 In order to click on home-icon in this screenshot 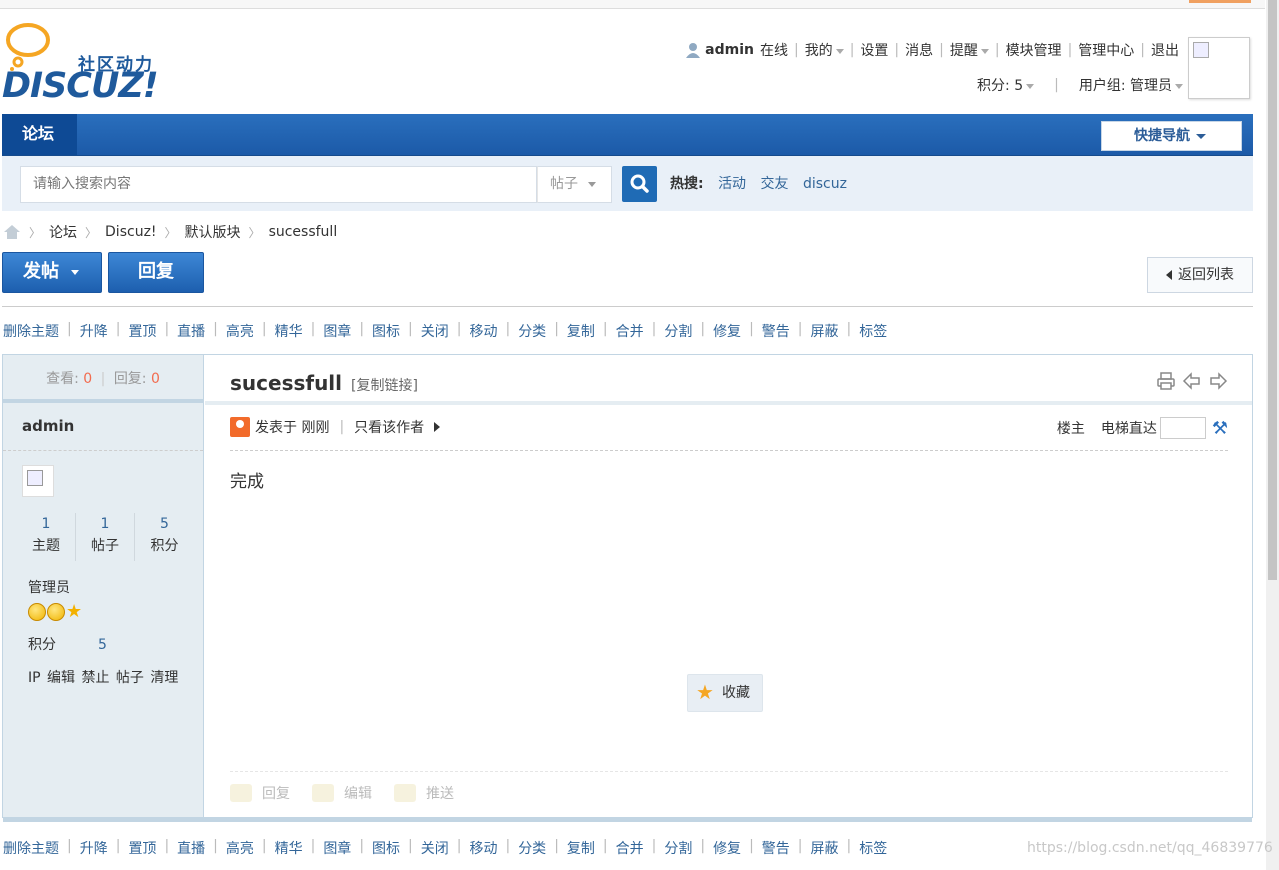, I will do `click(12, 232)`.